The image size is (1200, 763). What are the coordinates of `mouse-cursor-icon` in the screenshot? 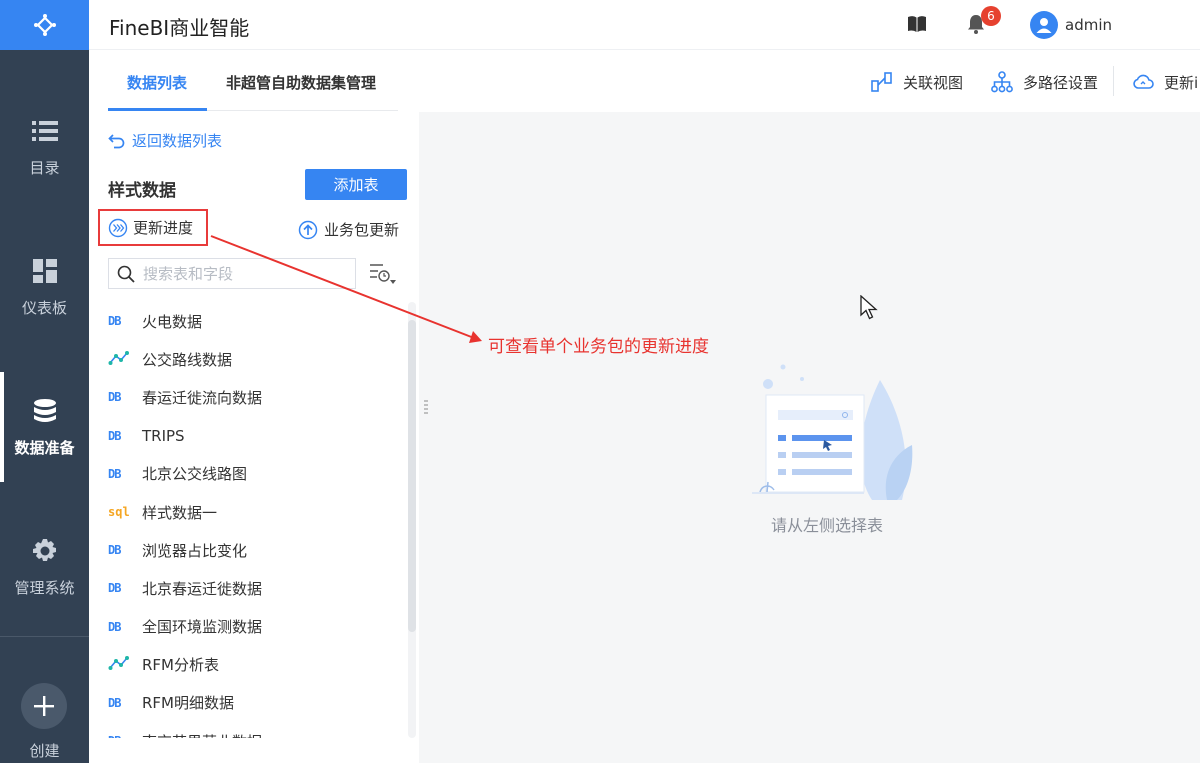 It's located at (869, 309).